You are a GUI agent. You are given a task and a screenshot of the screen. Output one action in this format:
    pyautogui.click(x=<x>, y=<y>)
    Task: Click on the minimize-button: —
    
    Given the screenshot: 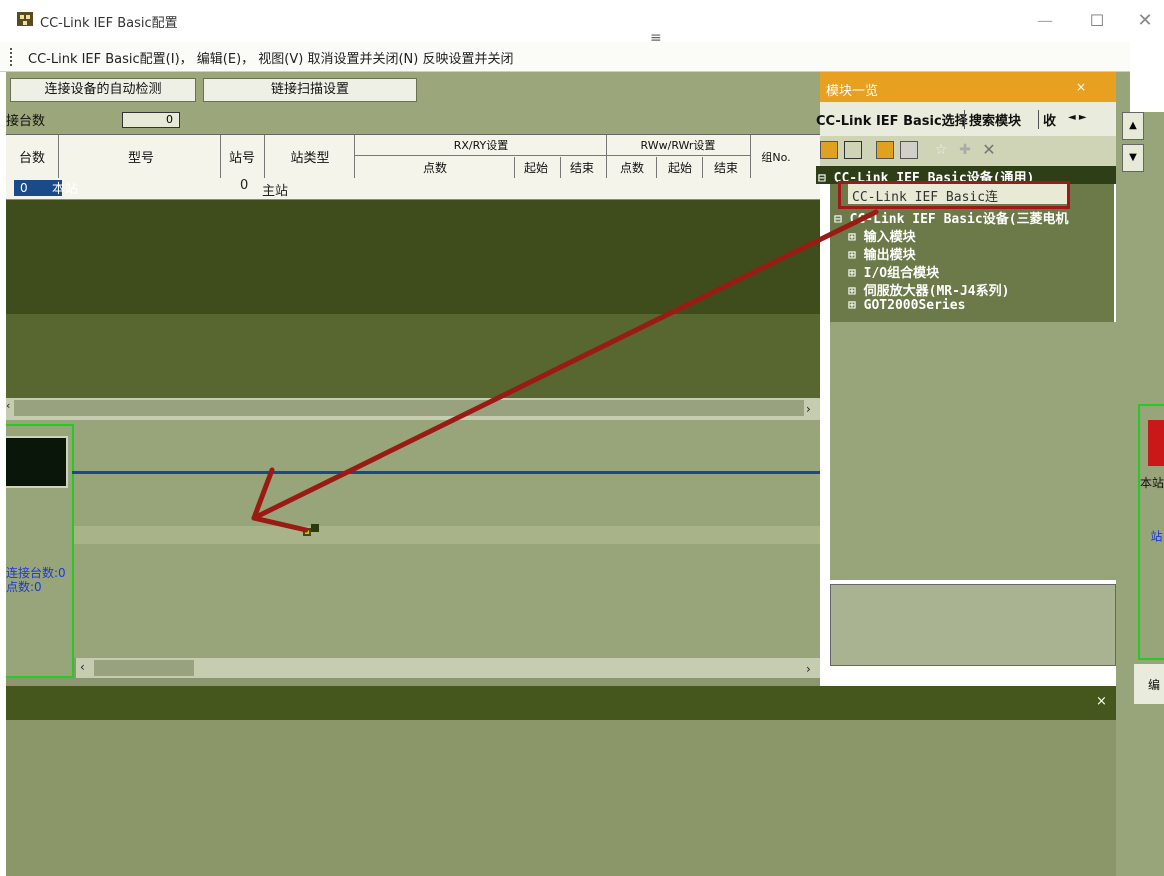 What is the action you would take?
    pyautogui.click(x=1045, y=21)
    